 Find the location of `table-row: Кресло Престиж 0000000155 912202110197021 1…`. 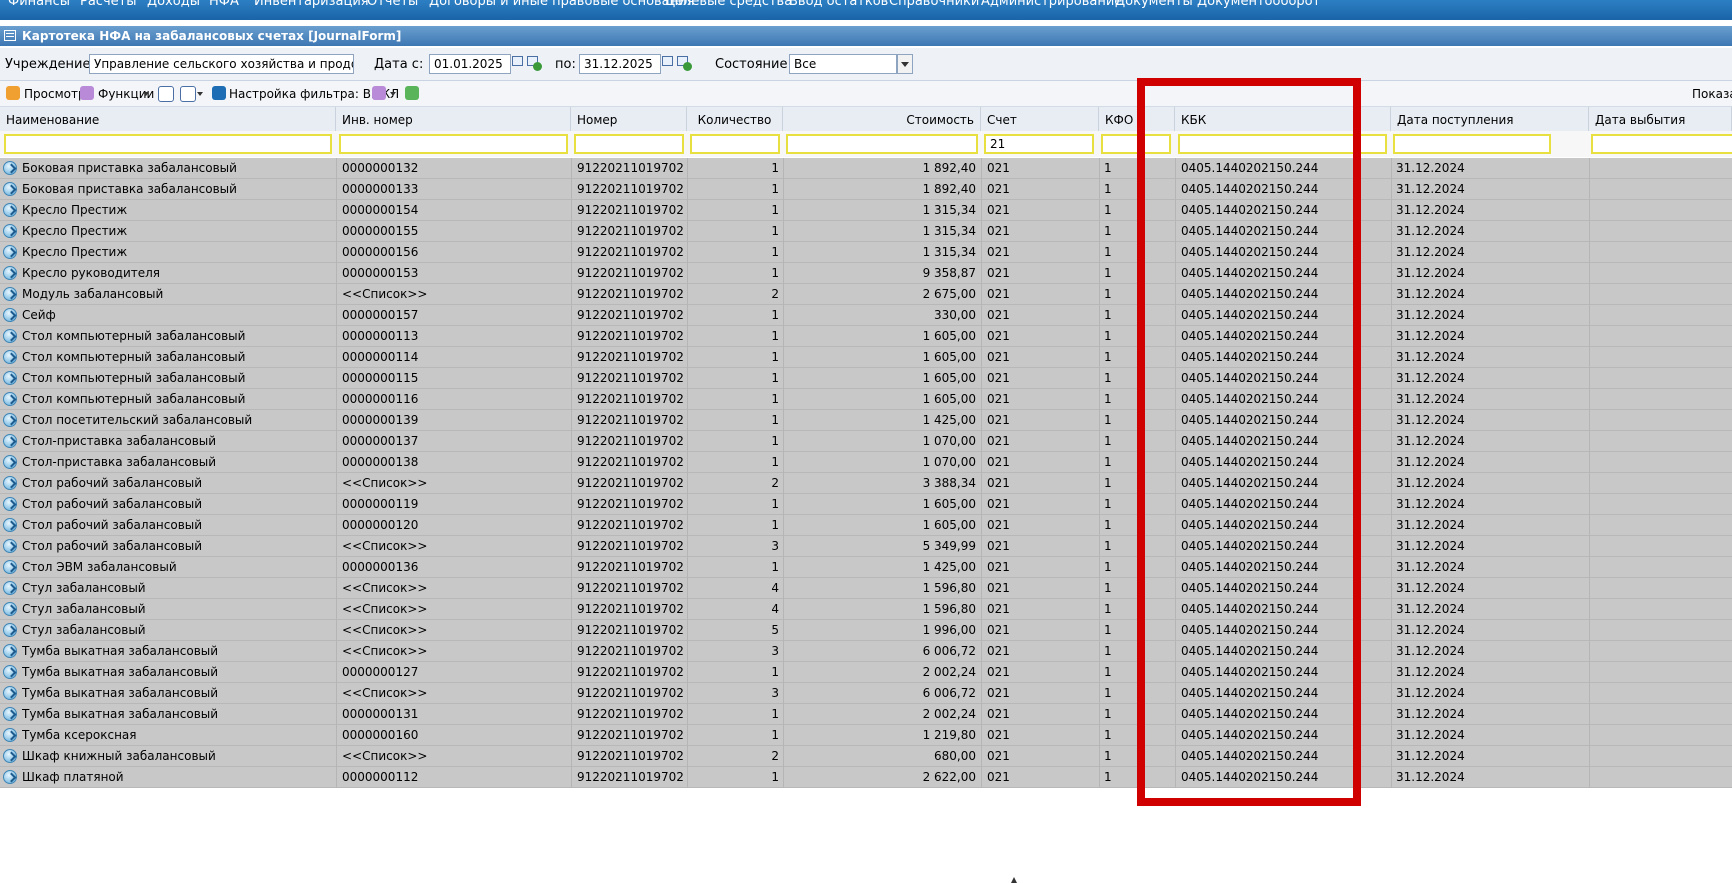

table-row: Кресло Престиж 0000000155 912202110197021 1… is located at coordinates (866, 231).